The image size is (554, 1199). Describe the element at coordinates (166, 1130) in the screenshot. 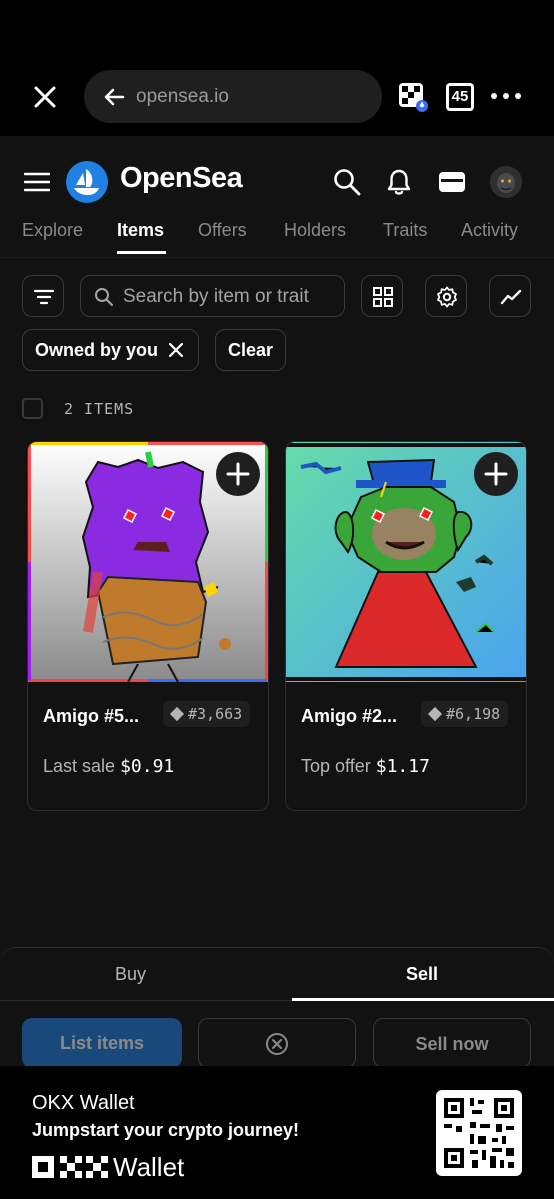

I see `banner-tagline: Jumpstart your crypto journey!` at that location.